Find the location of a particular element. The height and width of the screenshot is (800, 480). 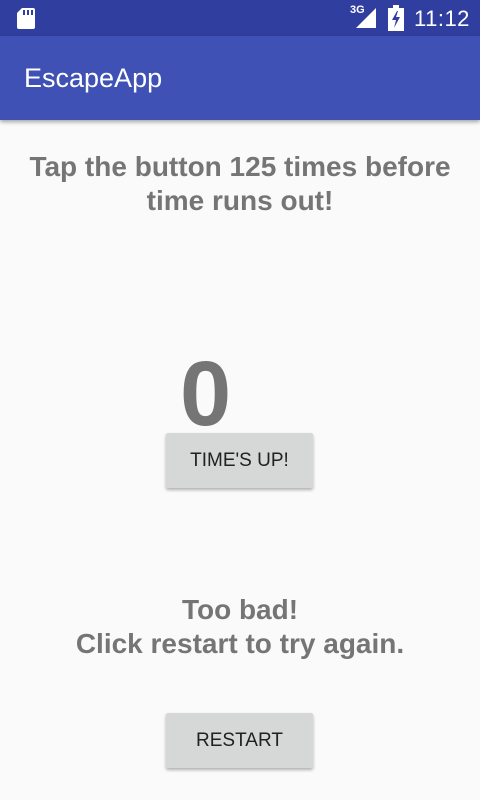

signal-icon is located at coordinates (366, 18).